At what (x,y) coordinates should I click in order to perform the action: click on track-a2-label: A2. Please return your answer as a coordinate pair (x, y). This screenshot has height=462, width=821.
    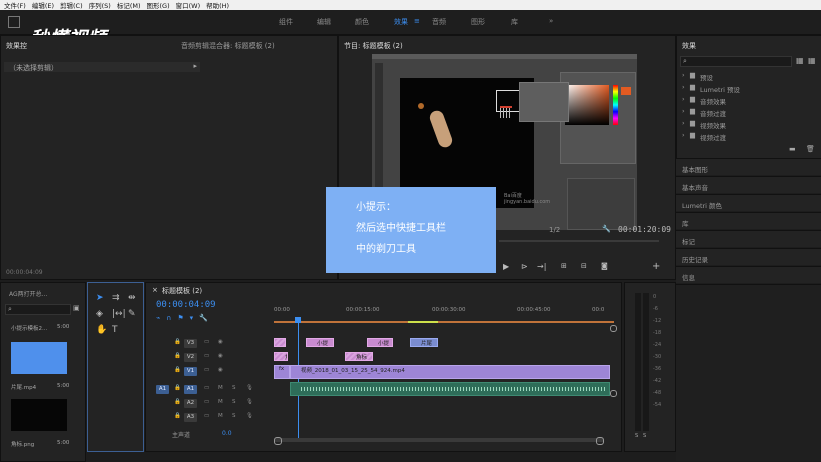
    Looking at the image, I should click on (190, 403).